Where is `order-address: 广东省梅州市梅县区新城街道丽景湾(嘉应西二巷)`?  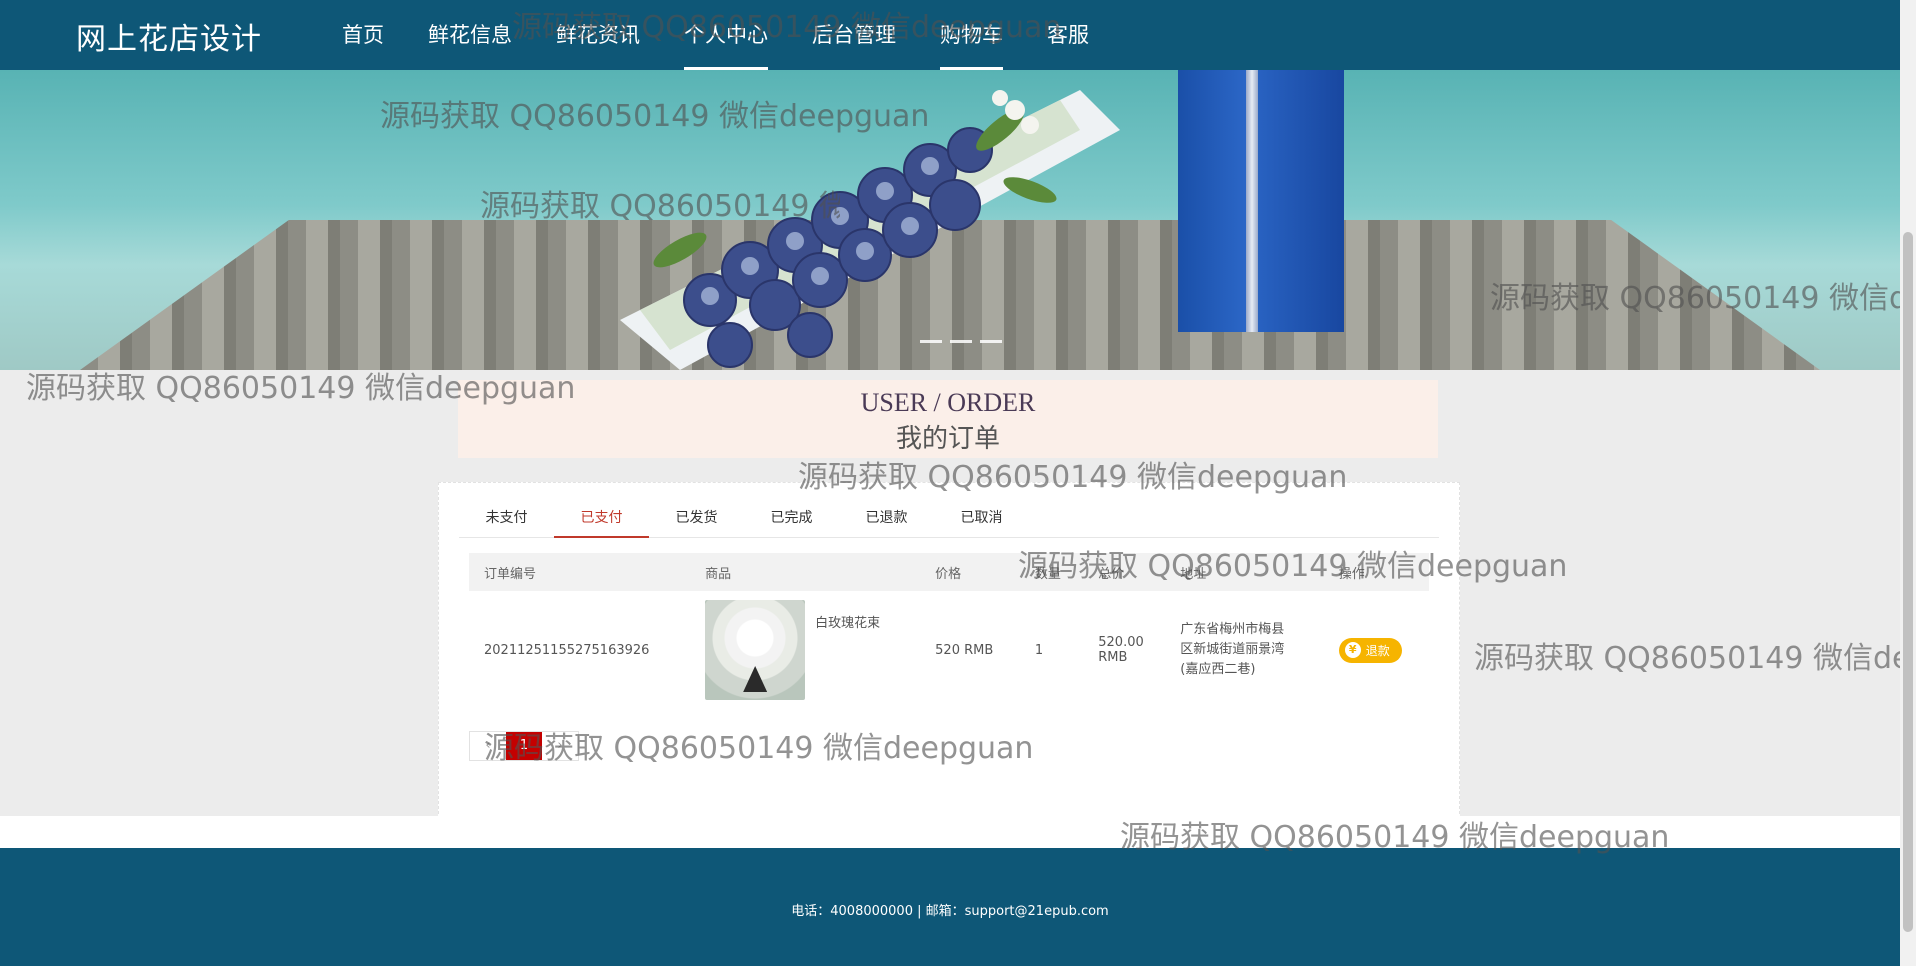
order-address: 广东省梅州市梅县区新城街道丽景湾(嘉应西二巷) is located at coordinates (1232, 649).